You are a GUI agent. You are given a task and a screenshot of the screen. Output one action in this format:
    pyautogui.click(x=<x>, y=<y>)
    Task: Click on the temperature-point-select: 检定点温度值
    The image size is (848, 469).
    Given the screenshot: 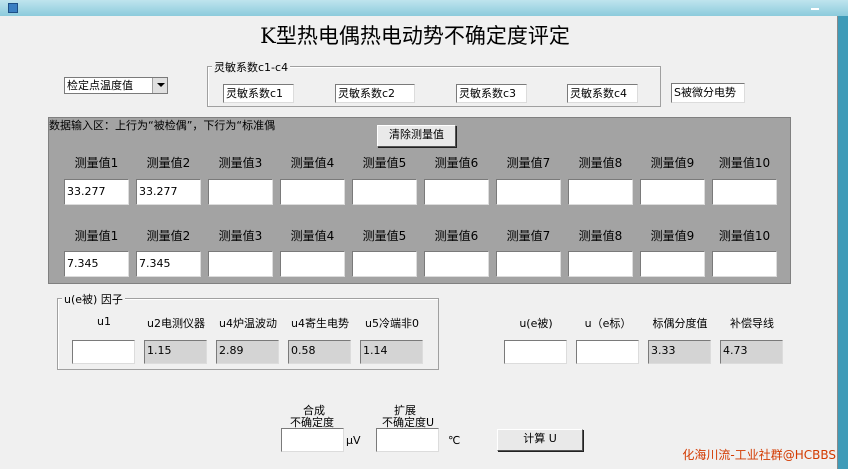 What is the action you would take?
    pyautogui.click(x=116, y=85)
    